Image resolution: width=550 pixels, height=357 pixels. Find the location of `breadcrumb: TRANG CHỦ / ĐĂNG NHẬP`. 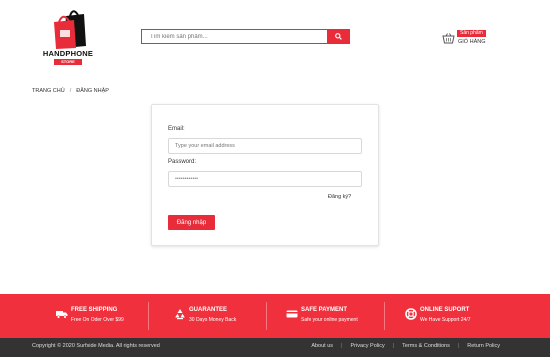

breadcrumb: TRANG CHỦ / ĐĂNG NHẬP is located at coordinates (70, 91).